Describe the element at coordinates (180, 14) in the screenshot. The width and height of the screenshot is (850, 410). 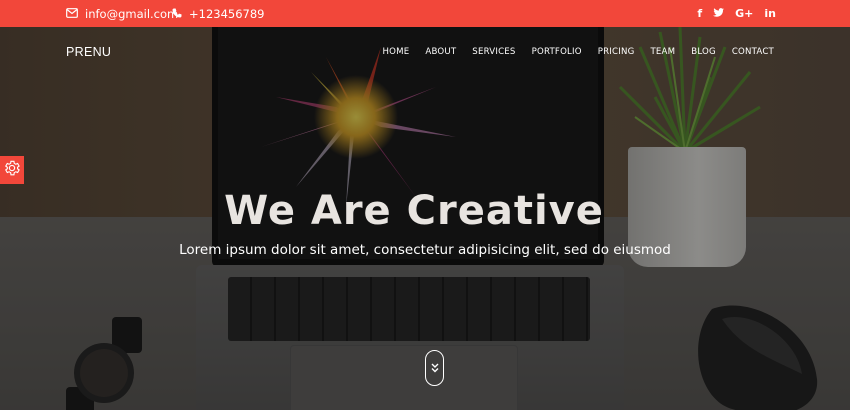
I see `phone-icon` at that location.